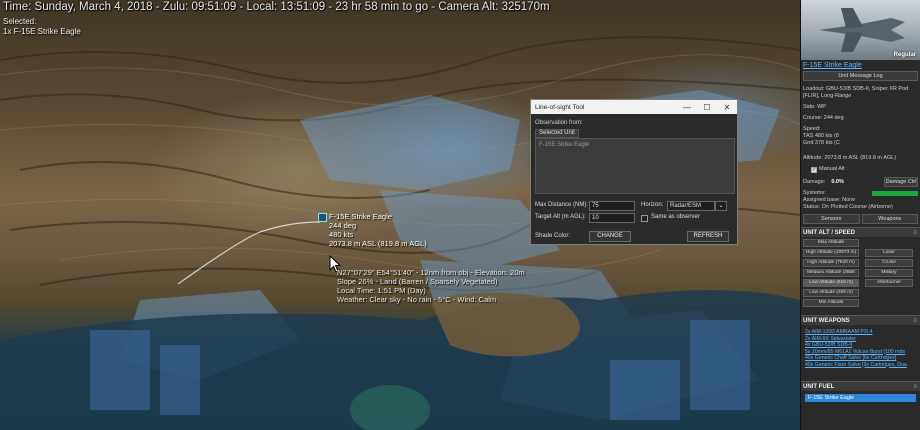 Image resolution: width=920 pixels, height=430 pixels. Describe the element at coordinates (904, 55) in the screenshot. I see `crew-rank: Regular` at that location.